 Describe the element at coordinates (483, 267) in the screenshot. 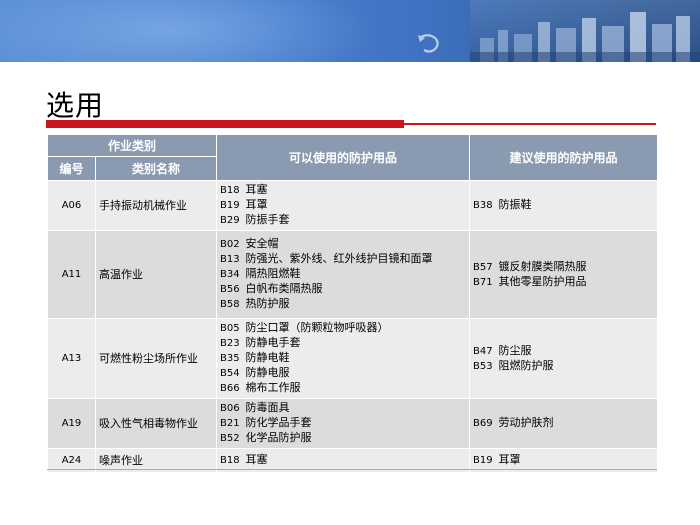

I see `item-code: B57` at that location.